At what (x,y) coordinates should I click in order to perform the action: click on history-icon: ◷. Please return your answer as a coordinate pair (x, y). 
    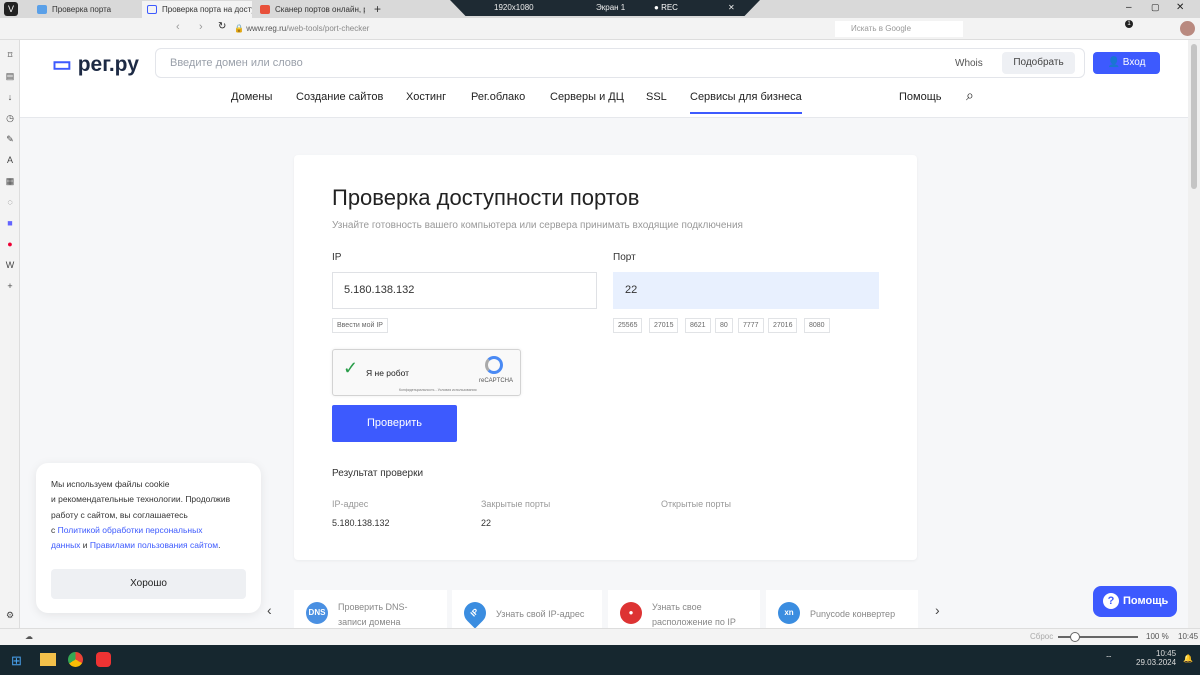
    Looking at the image, I should click on (10, 118).